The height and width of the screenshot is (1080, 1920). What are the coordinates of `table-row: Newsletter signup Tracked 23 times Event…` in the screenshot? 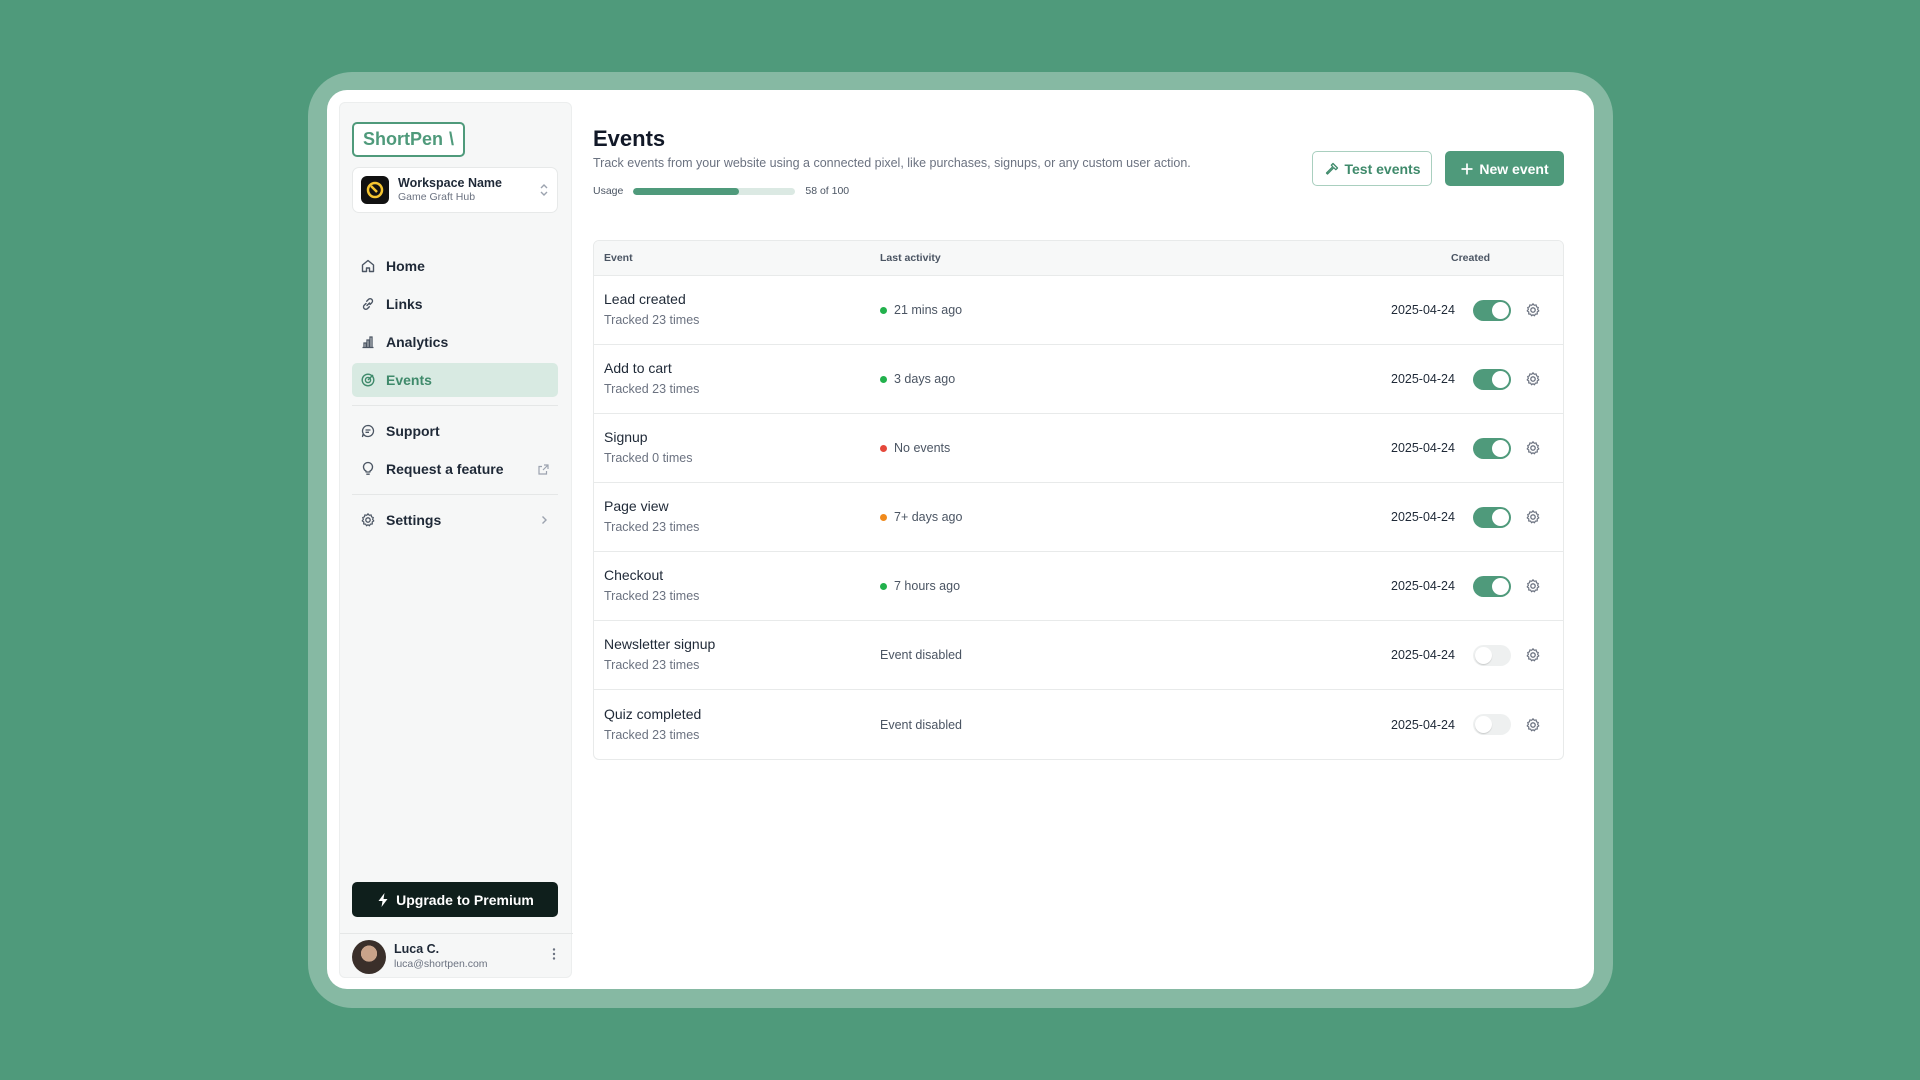 It's located at (1078, 655).